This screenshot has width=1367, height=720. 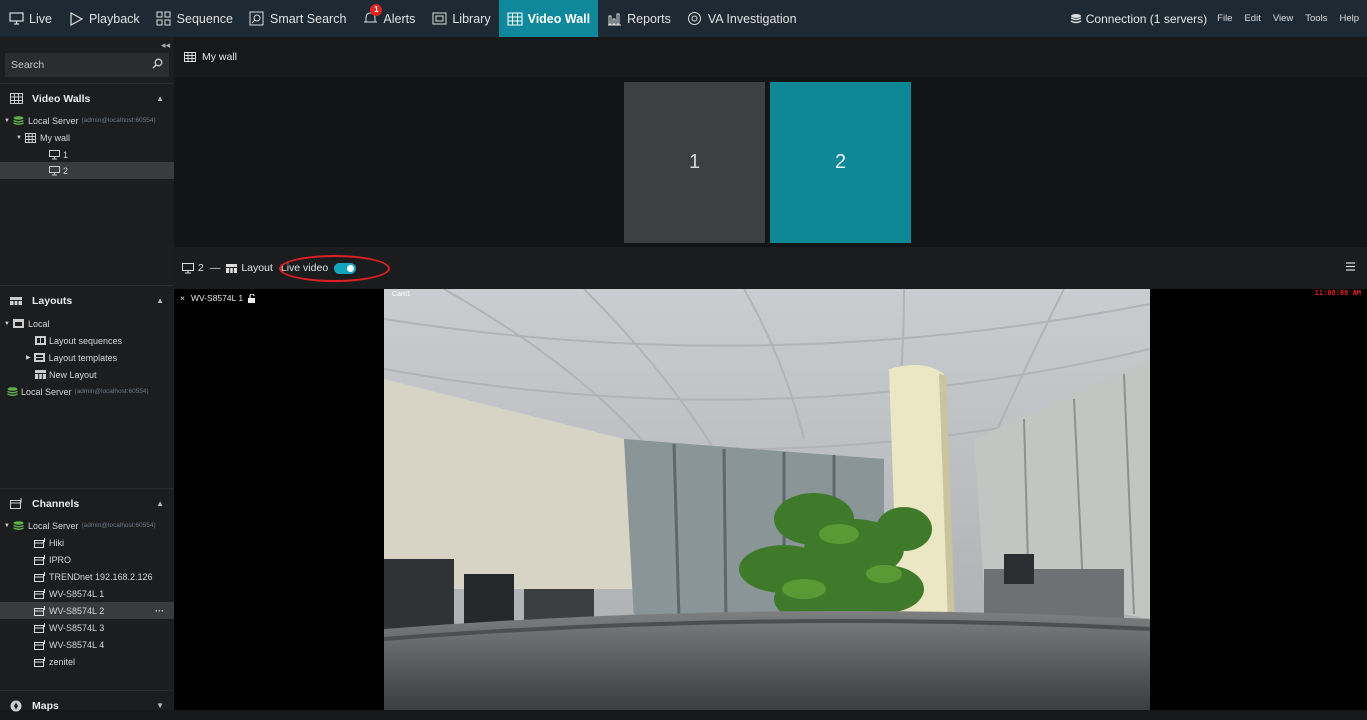 I want to click on channel-item: zenitel, so click(x=87, y=661).